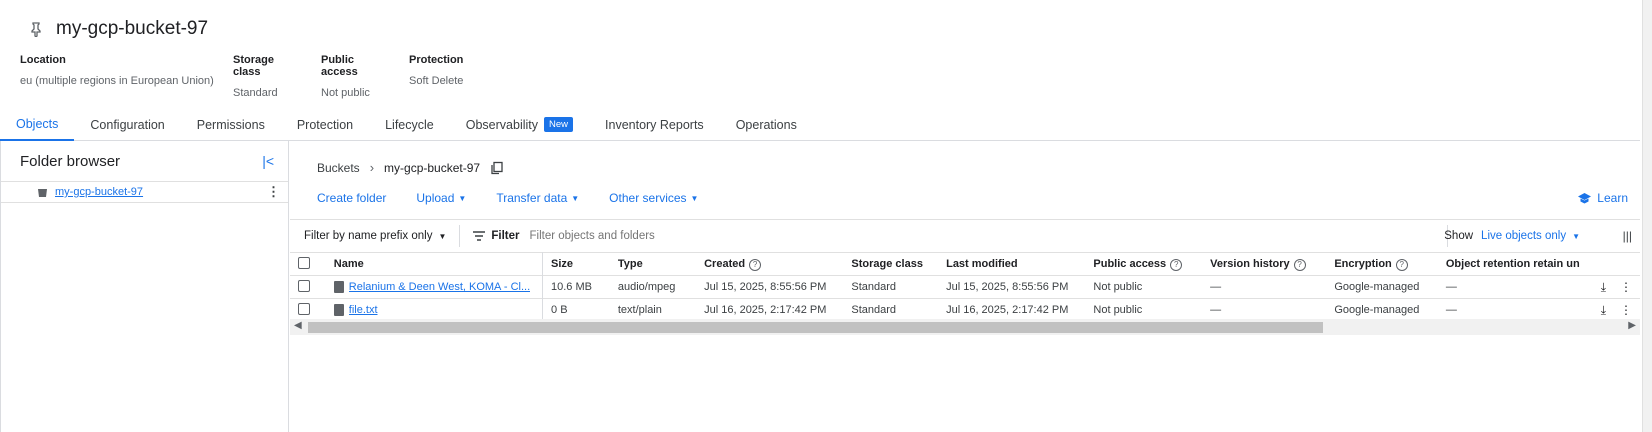  I want to click on create-folder-button: Create folder, so click(351, 198).